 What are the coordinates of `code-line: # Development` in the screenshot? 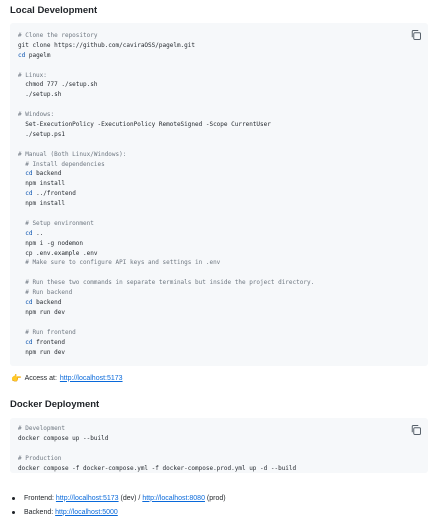 It's located at (41, 428).